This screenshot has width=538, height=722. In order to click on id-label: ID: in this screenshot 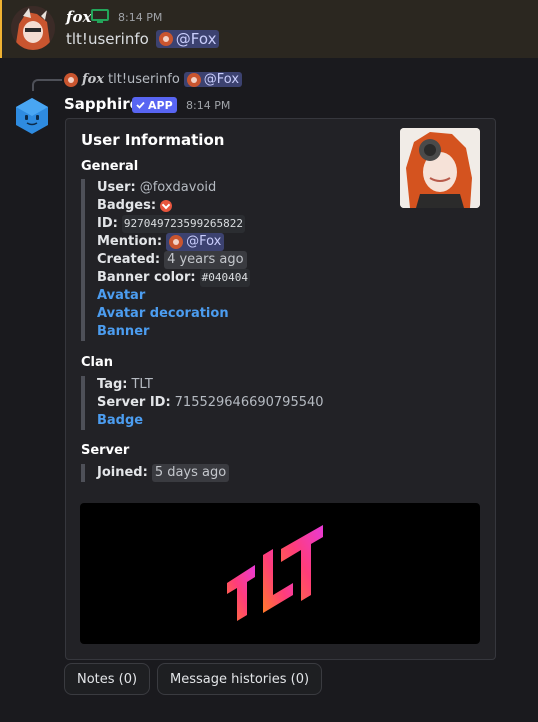, I will do `click(107, 223)`.